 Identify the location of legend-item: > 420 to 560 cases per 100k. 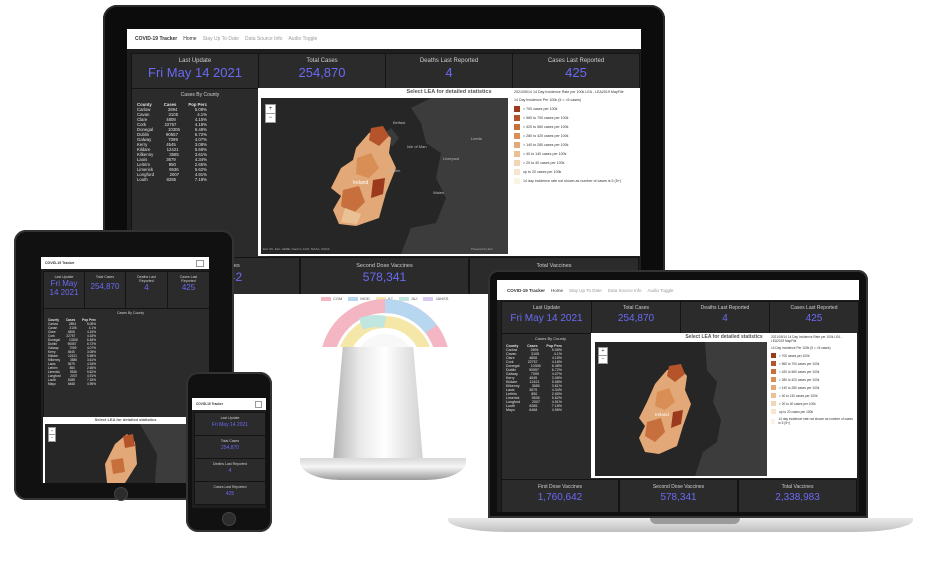
(576, 127).